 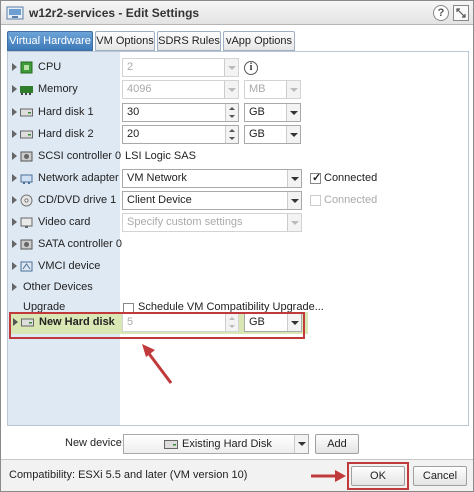 I want to click on sata-controller-row: SATA controller 0, so click(x=238, y=245).